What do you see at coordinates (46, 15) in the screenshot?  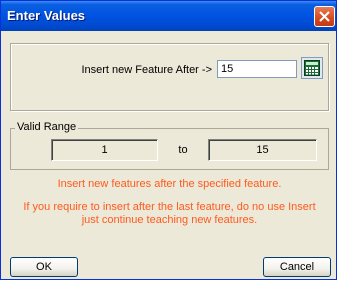 I see `window-title: Enter Values` at bounding box center [46, 15].